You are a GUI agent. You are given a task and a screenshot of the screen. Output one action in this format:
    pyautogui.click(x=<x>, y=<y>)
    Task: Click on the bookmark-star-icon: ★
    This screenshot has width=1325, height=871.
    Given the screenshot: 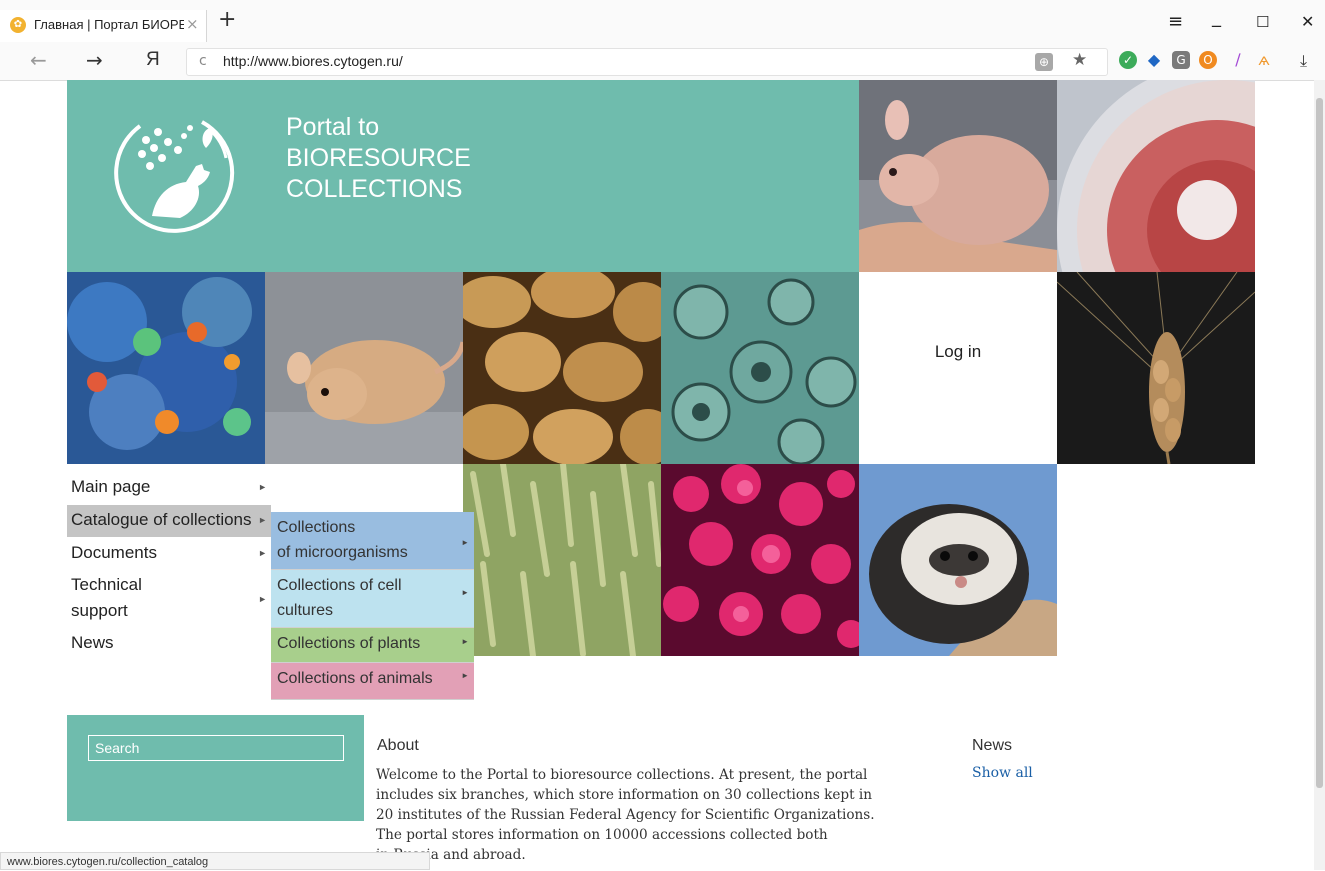 What is the action you would take?
    pyautogui.click(x=1079, y=60)
    